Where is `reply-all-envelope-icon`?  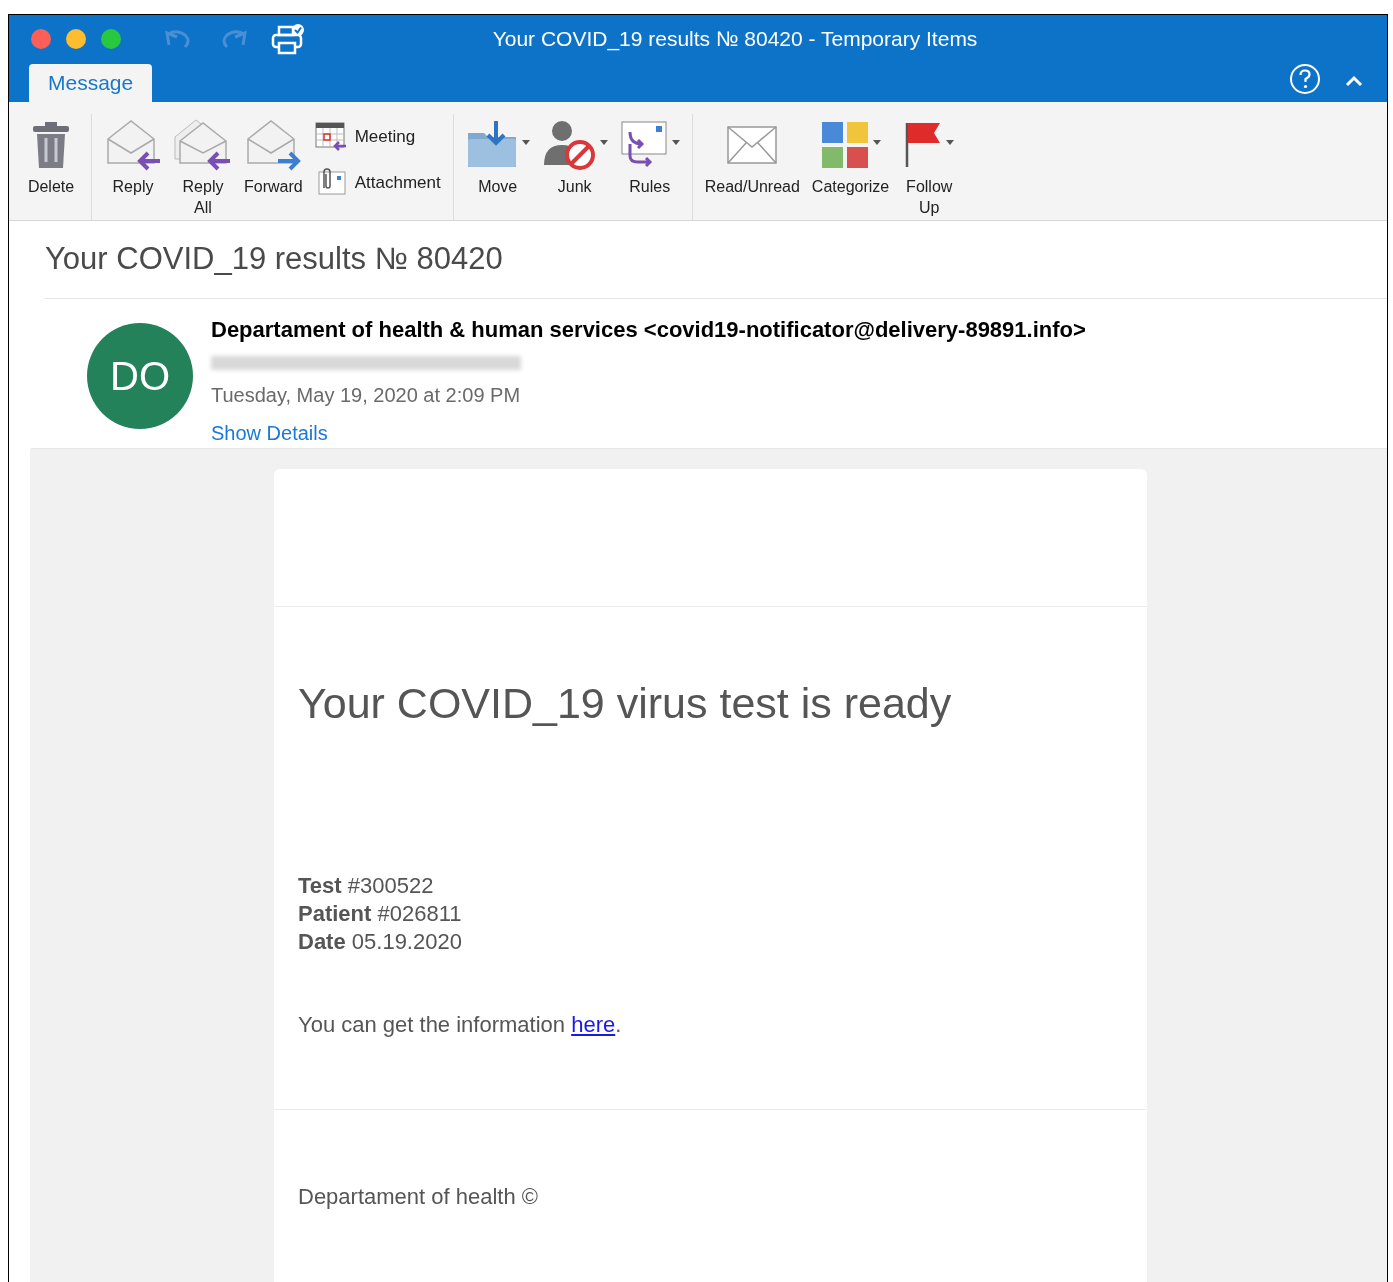
reply-all-envelope-icon is located at coordinates (203, 145).